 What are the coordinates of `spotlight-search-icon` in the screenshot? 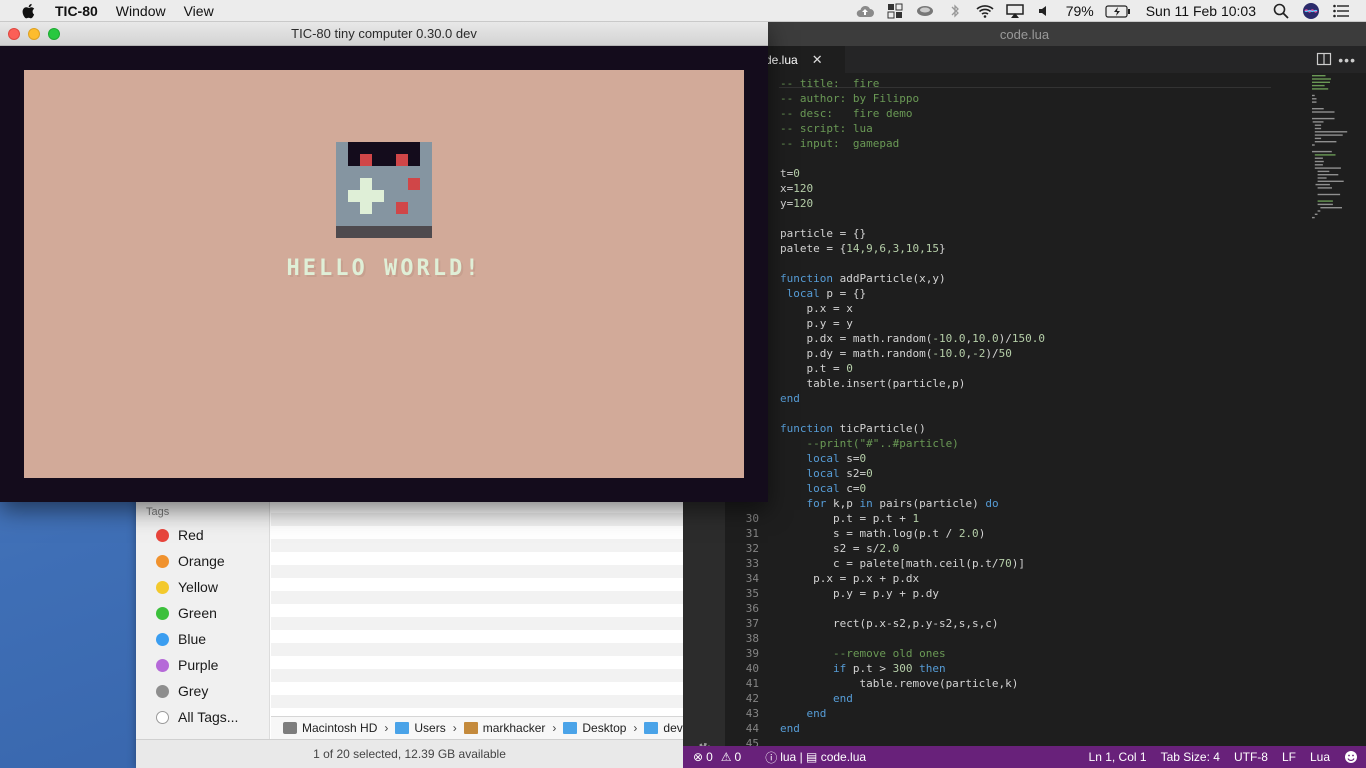 It's located at (1281, 11).